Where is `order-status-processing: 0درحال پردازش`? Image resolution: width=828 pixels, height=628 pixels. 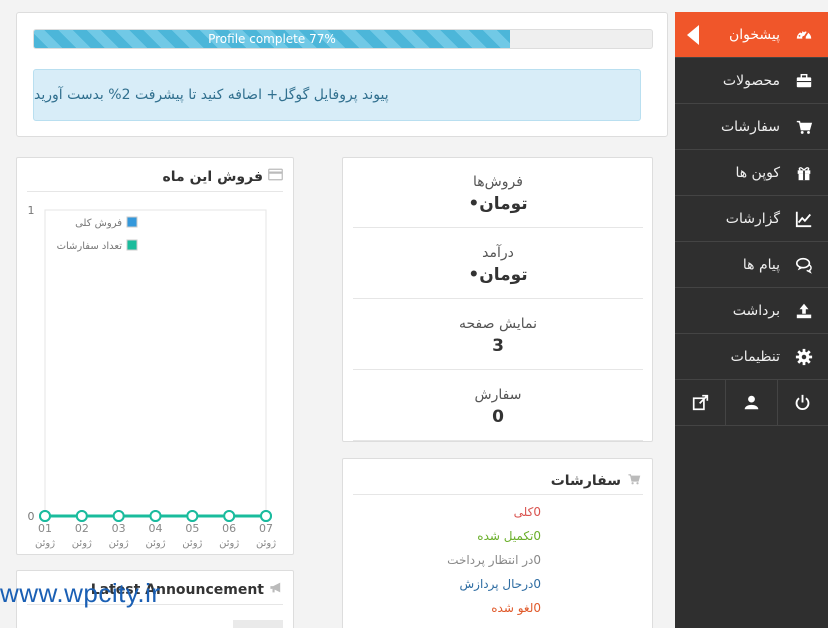 order-status-processing: 0درحال پردازش is located at coordinates (492, 584).